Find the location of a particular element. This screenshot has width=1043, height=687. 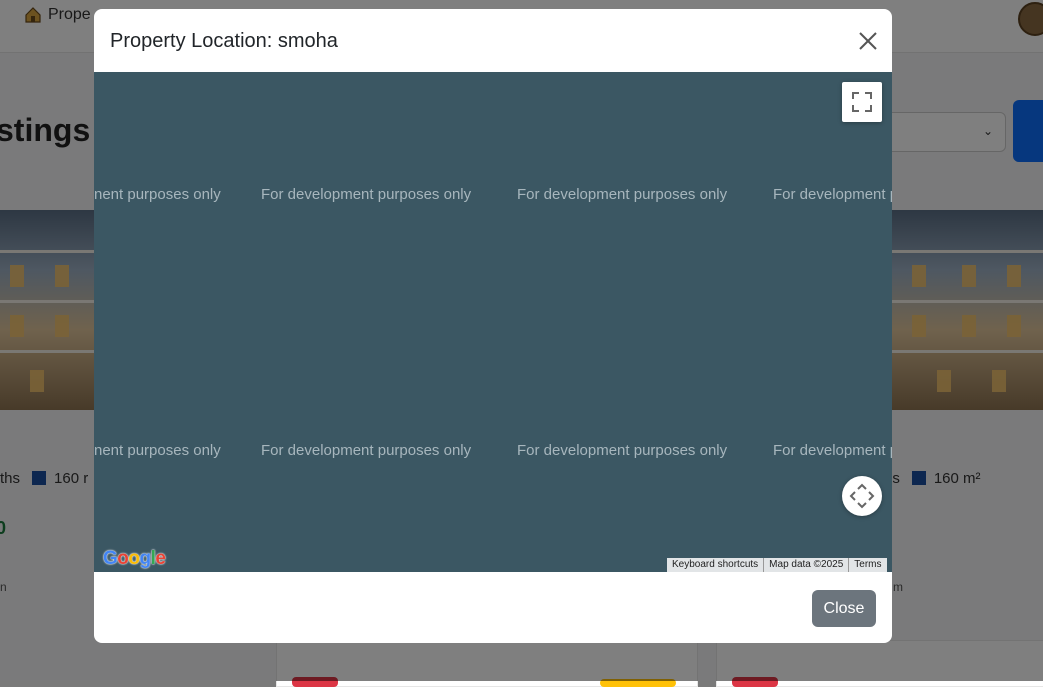

terms-link: Terms is located at coordinates (867, 565).